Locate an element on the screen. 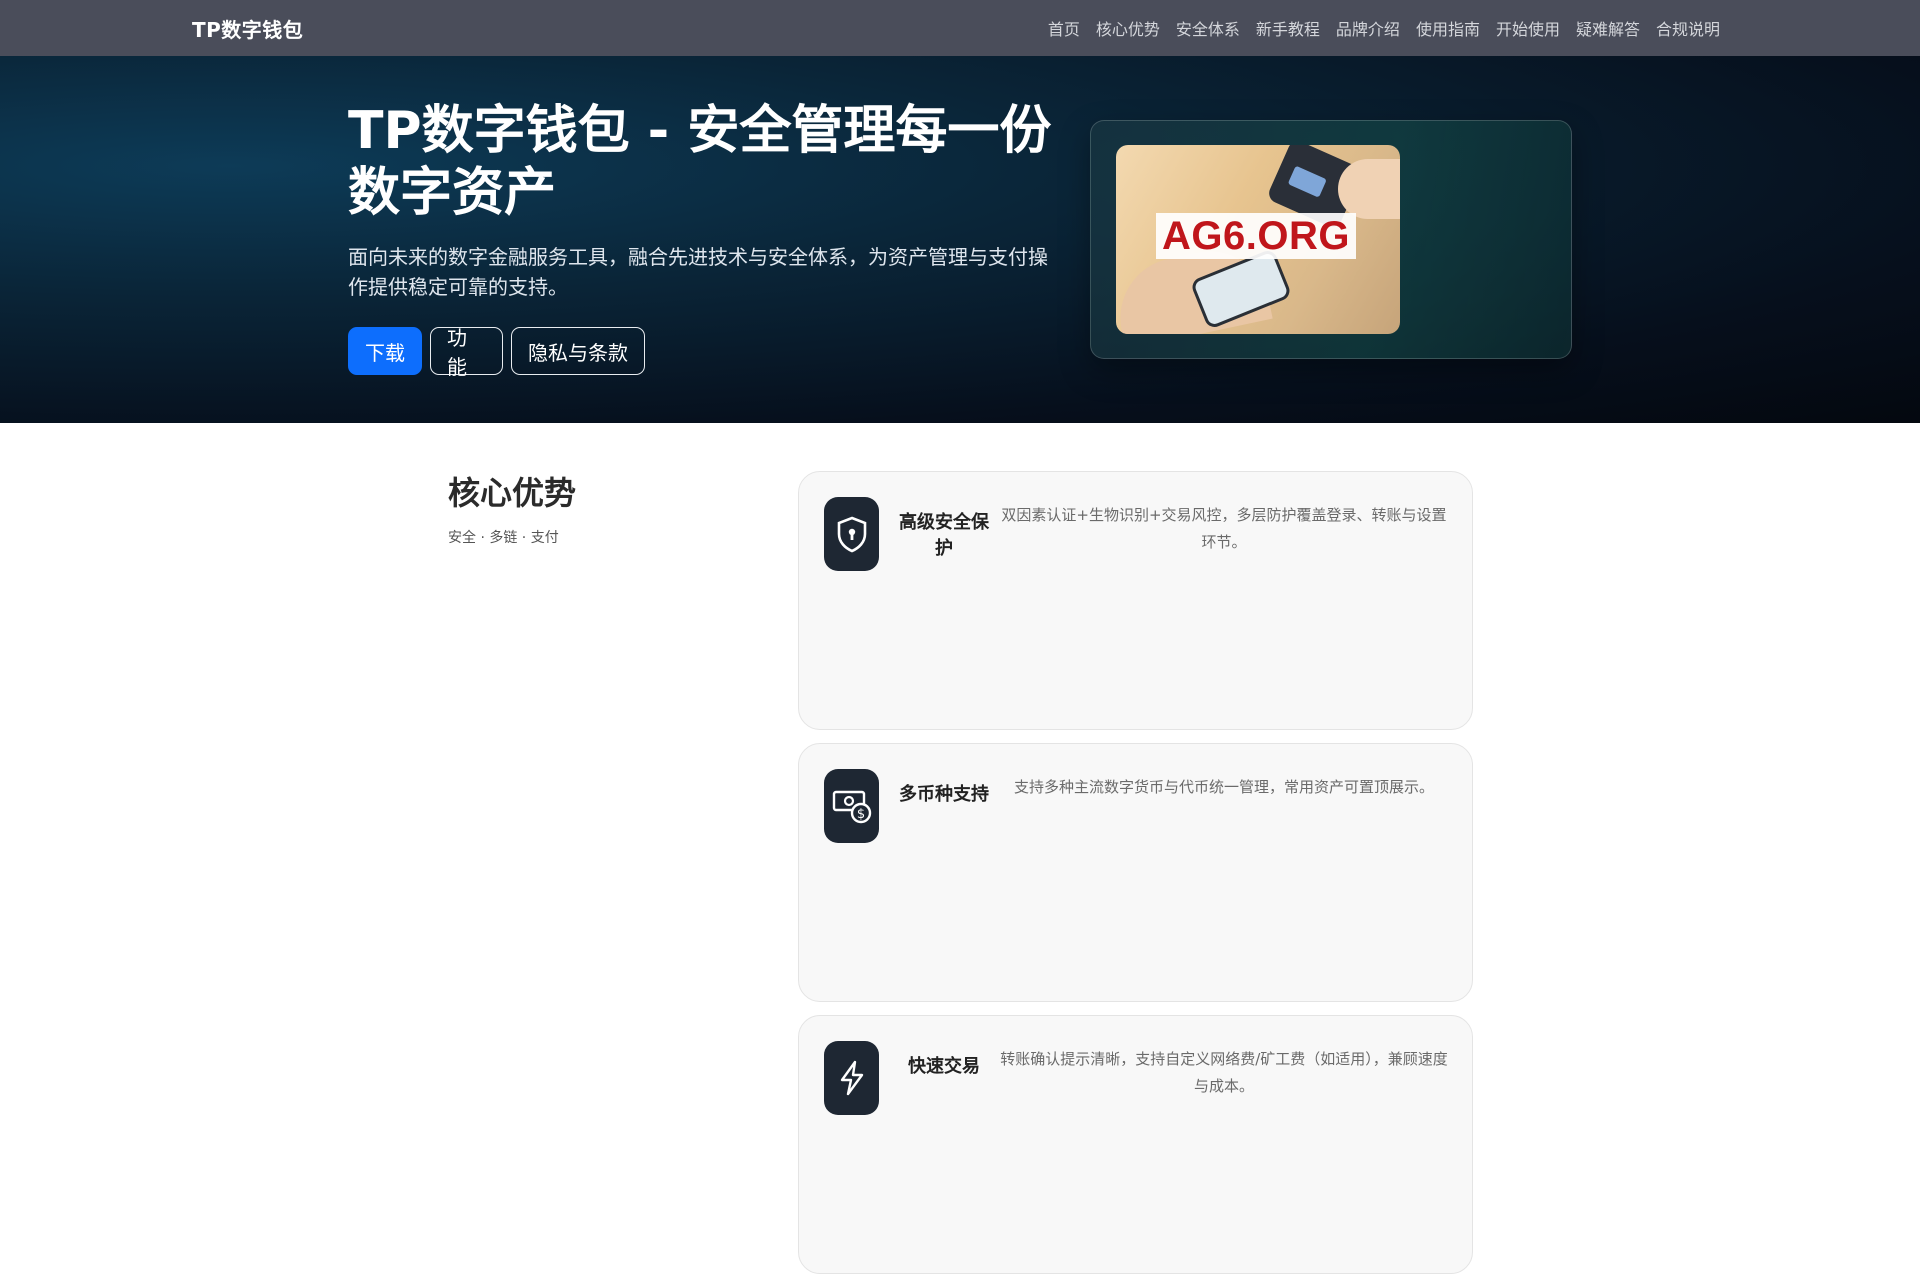 Image resolution: width=1920 pixels, height=1274 pixels. feature-title: 多币种支持 is located at coordinates (944, 794).